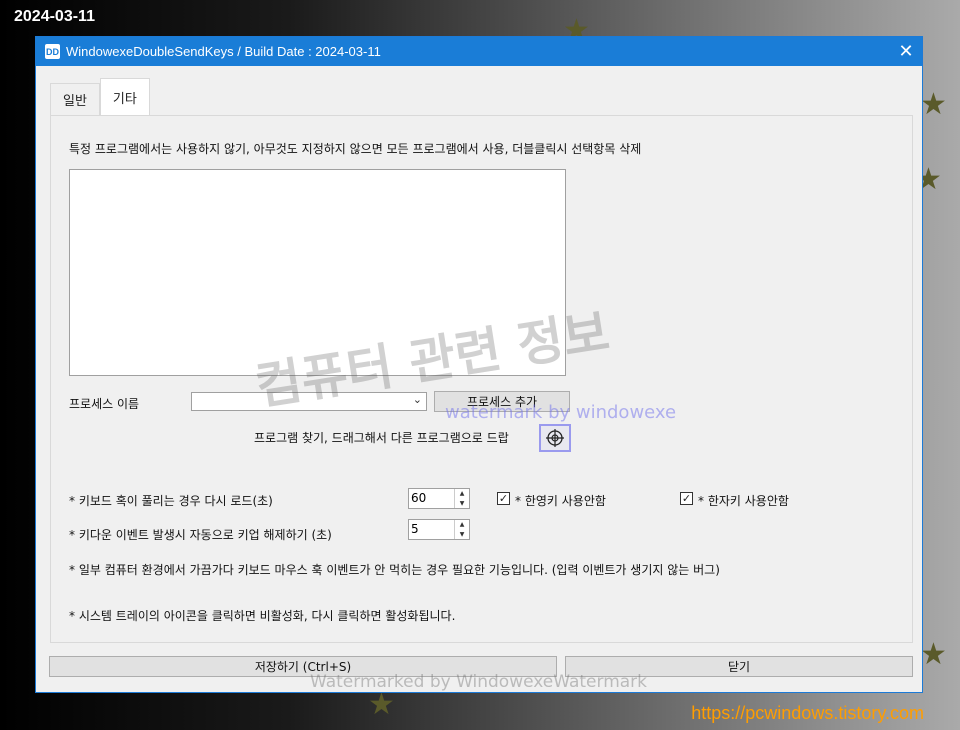 The width and height of the screenshot is (960, 730). I want to click on program-finder-drag-target, so click(555, 438).